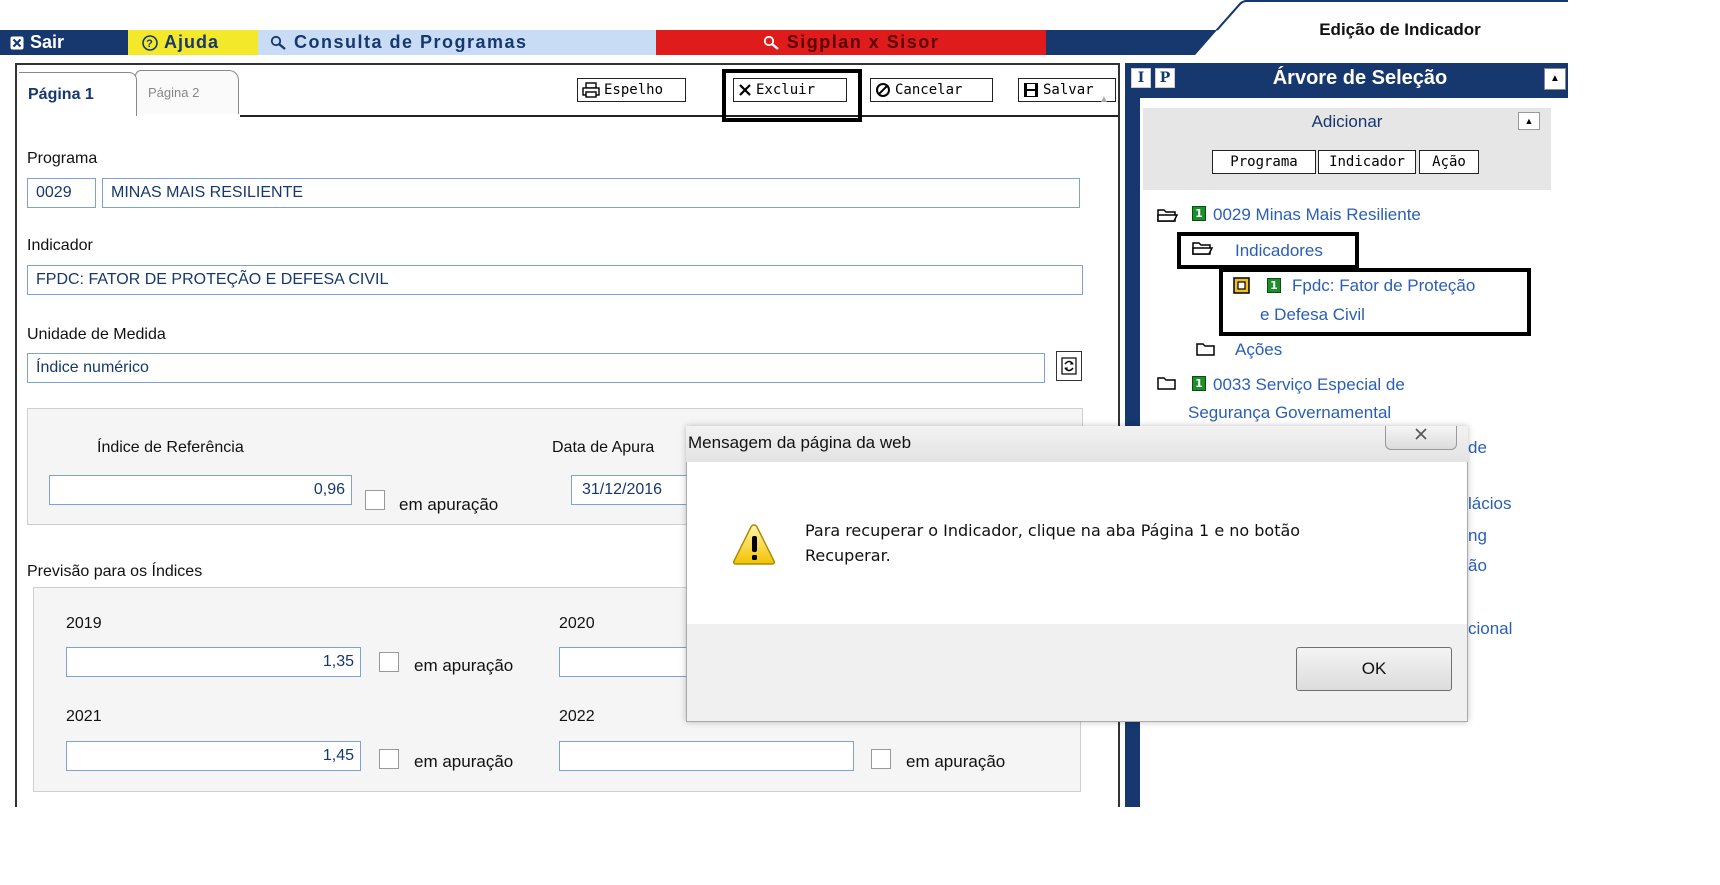  Describe the element at coordinates (1489, 504) in the screenshot. I see `tree-item-partial: lácios` at that location.